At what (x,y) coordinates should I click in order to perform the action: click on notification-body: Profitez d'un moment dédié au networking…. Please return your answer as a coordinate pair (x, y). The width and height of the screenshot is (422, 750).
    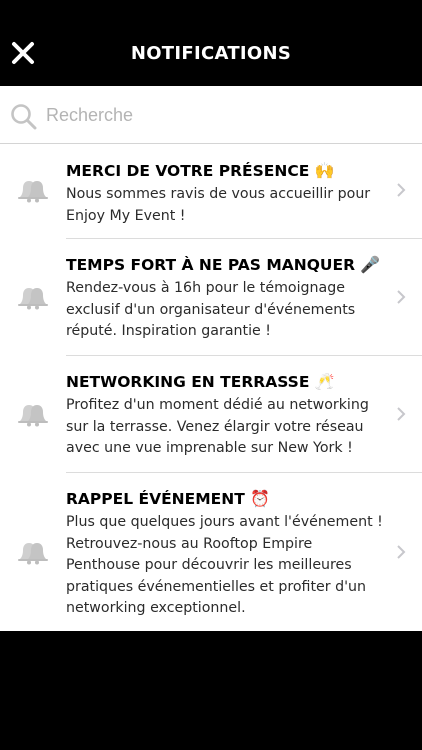
    Looking at the image, I should click on (217, 426).